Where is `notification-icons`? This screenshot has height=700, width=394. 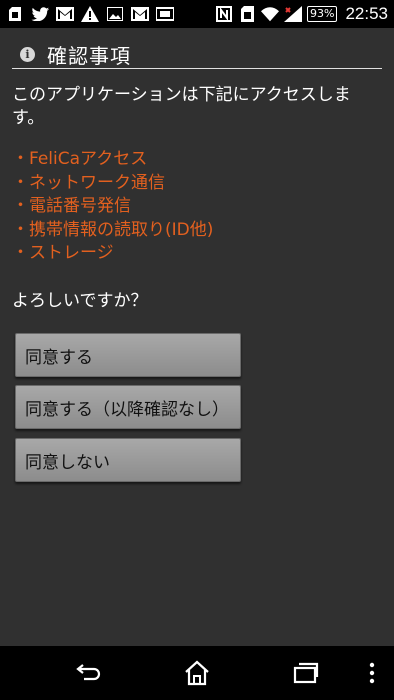 notification-icons is located at coordinates (90, 14).